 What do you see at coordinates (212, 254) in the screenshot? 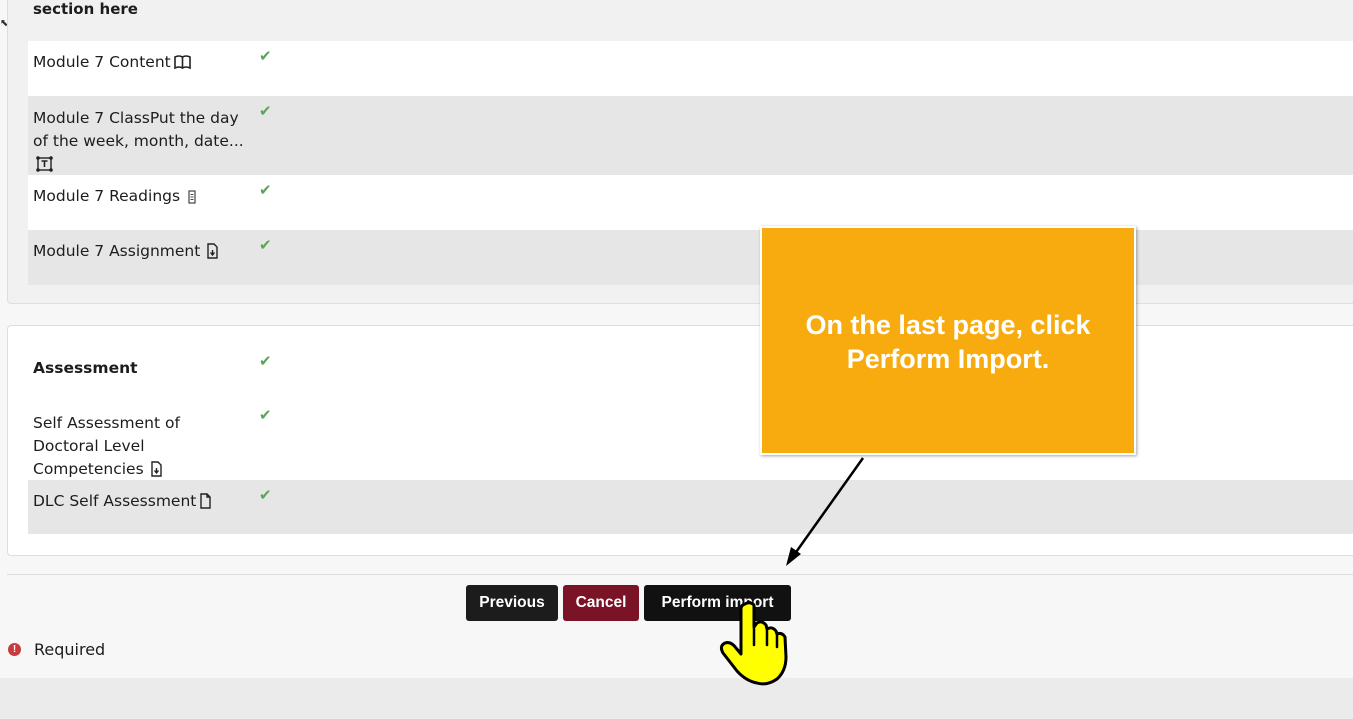
I see `upload-document-icon` at bounding box center [212, 254].